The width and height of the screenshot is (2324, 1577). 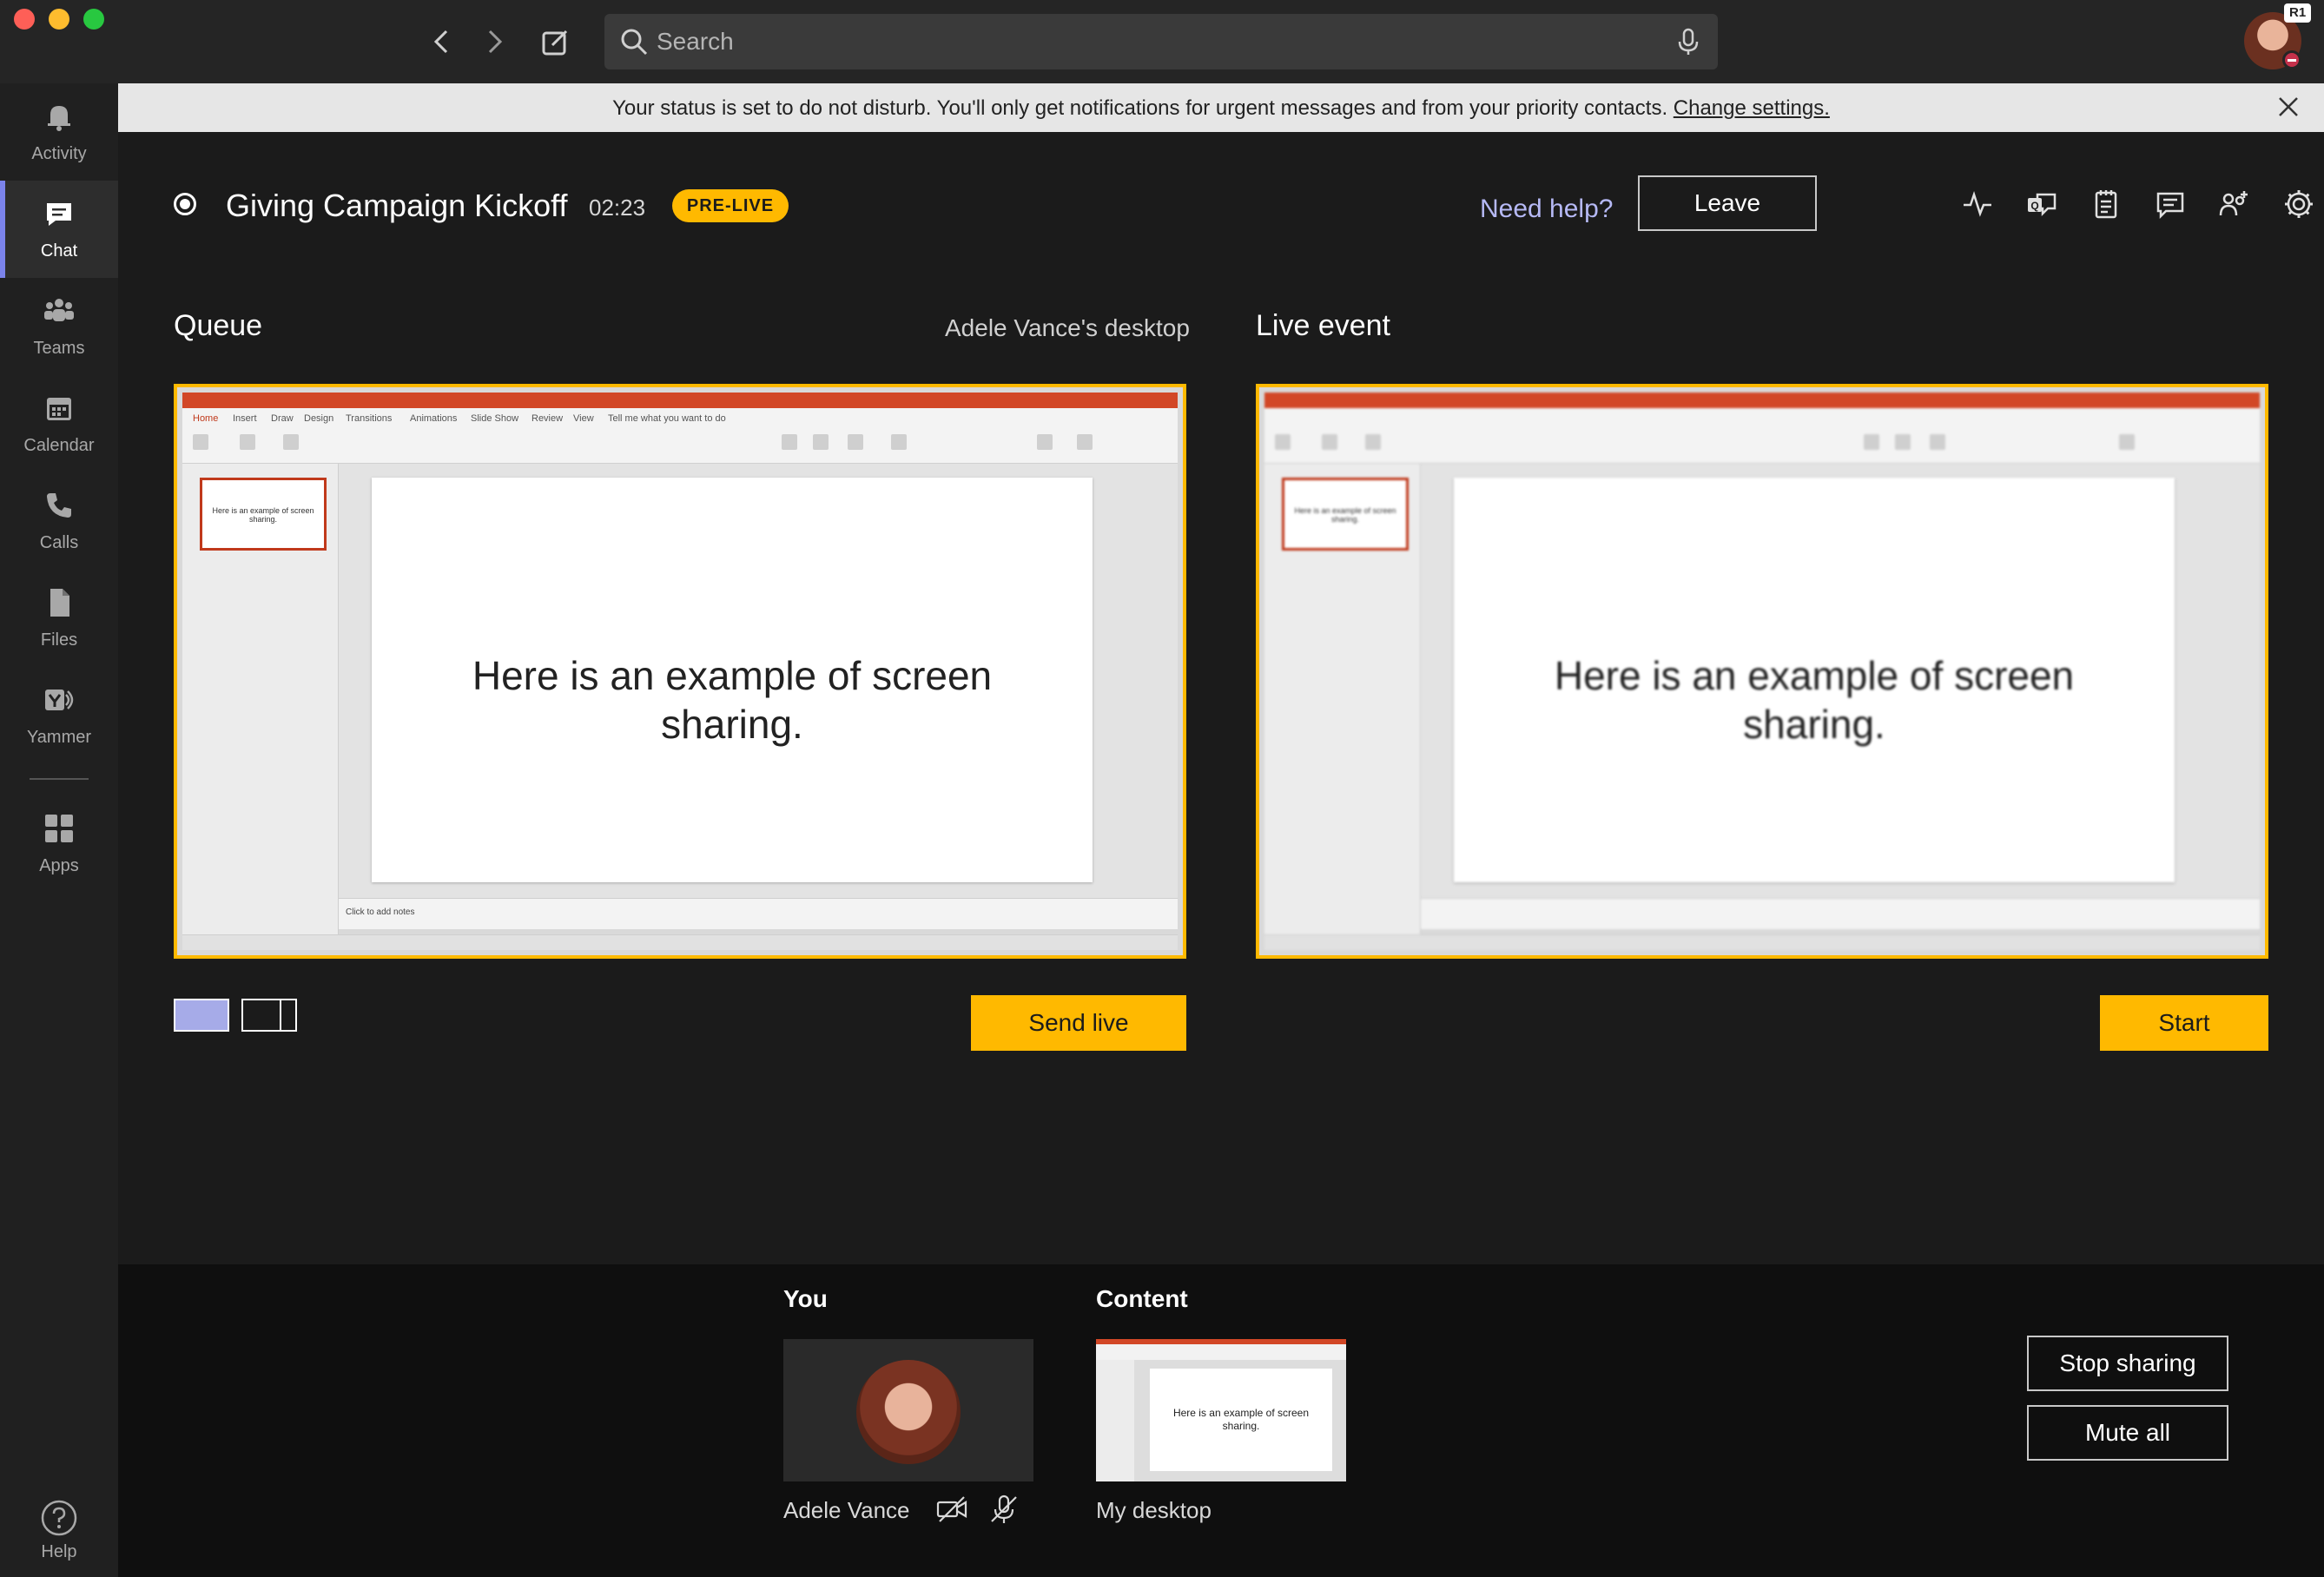 I want to click on close-icon, so click(x=2288, y=109).